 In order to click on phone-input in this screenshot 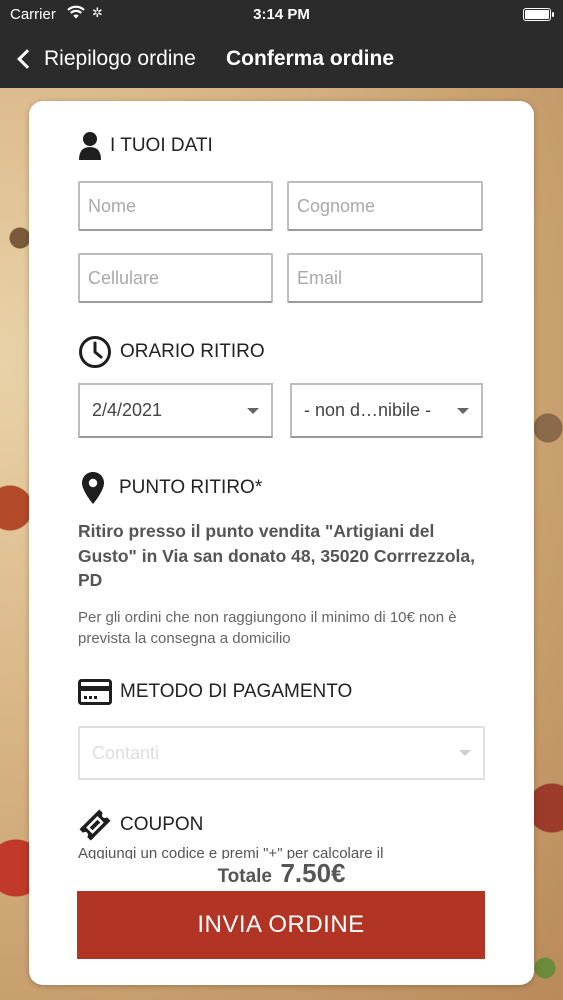, I will do `click(175, 278)`.